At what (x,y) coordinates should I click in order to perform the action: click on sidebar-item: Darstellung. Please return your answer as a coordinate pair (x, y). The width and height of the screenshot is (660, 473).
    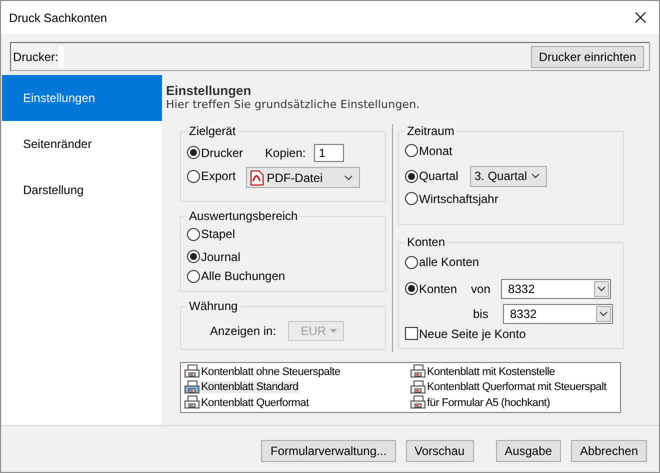
    Looking at the image, I should click on (82, 190).